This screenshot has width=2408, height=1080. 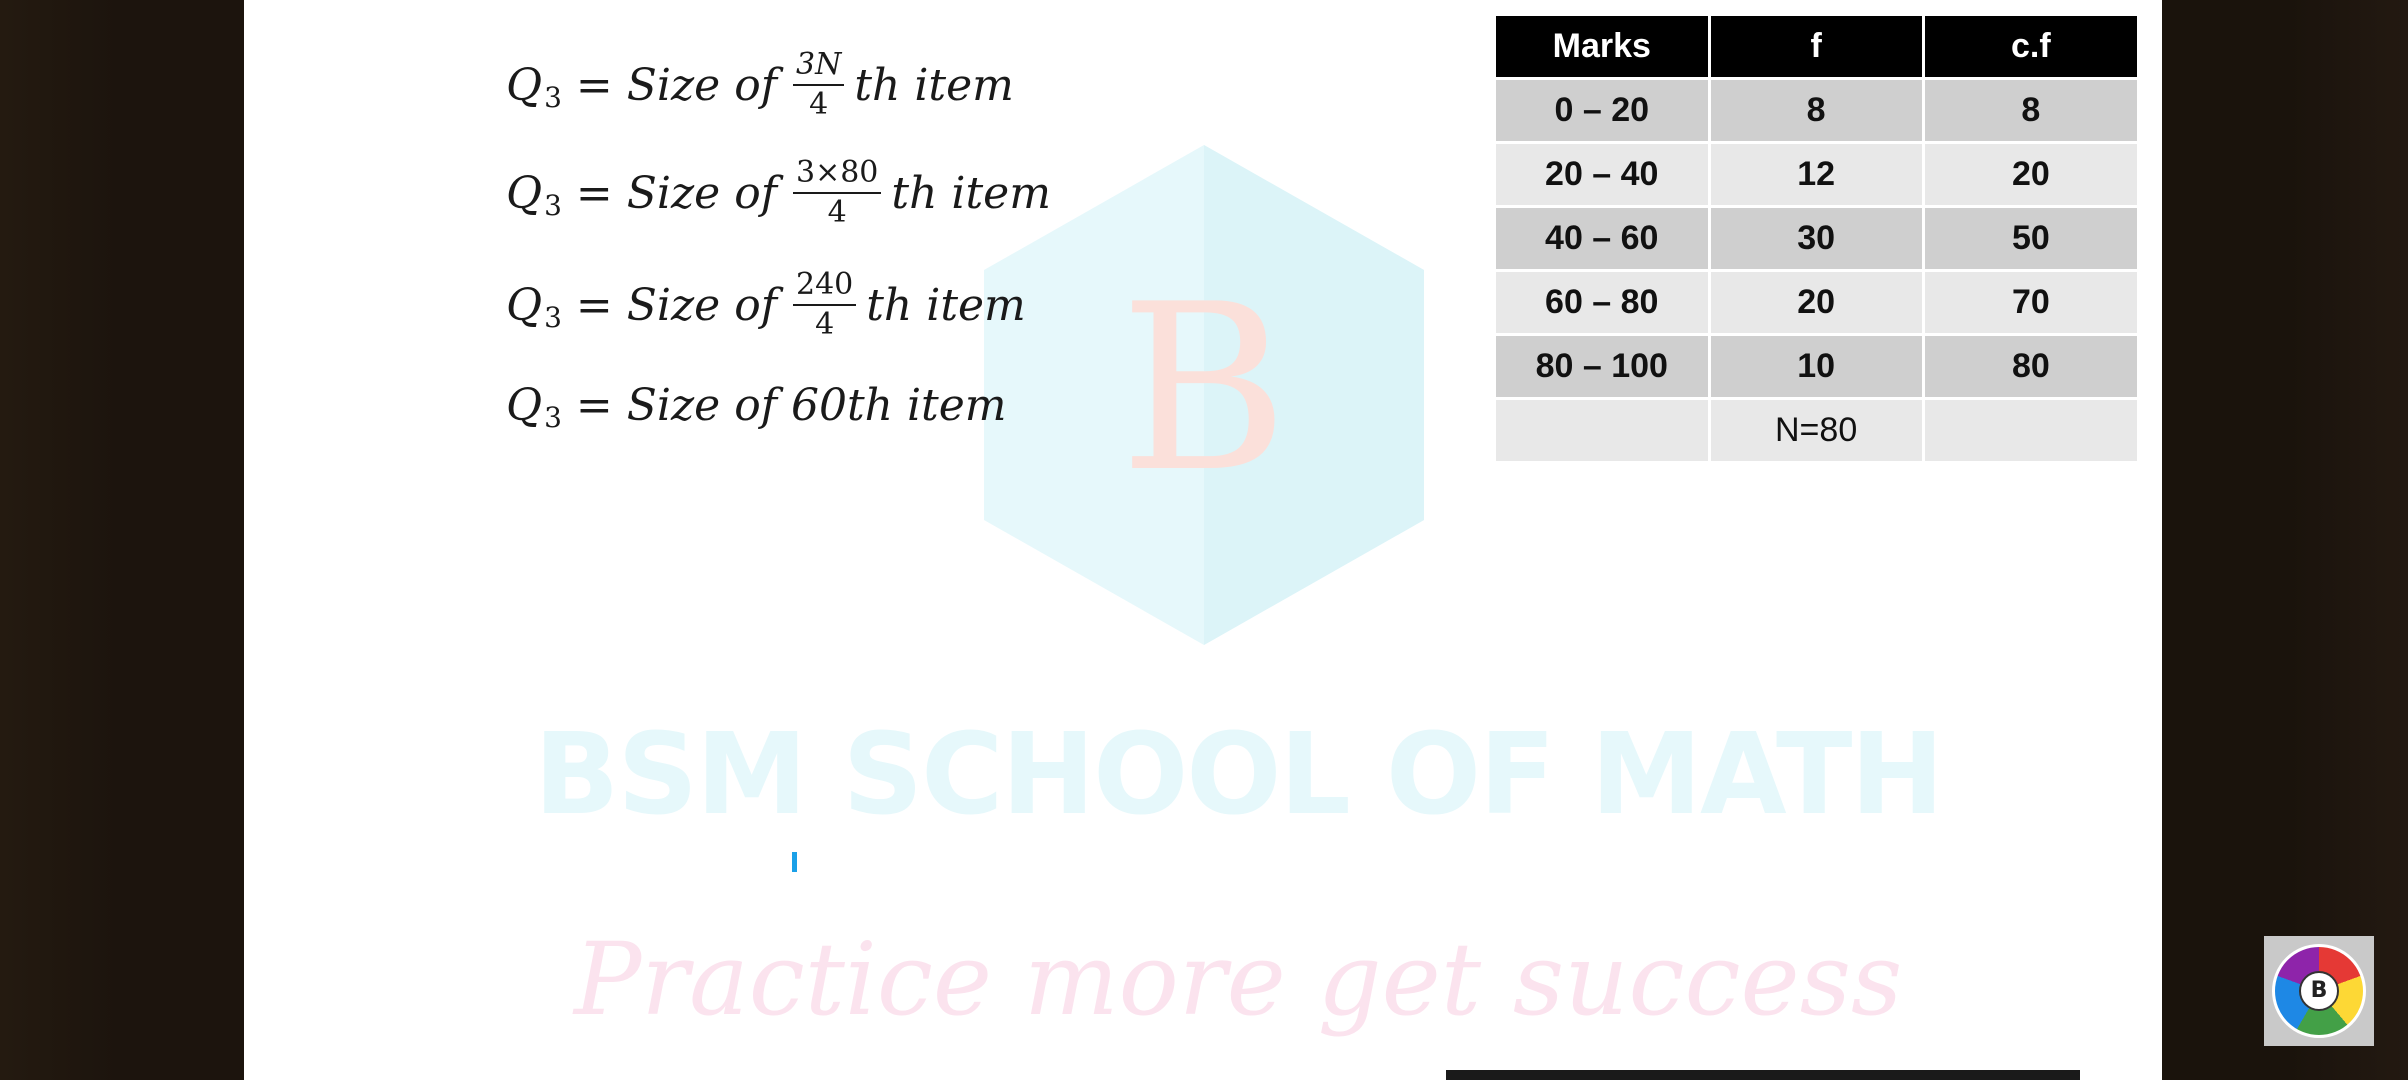 What do you see at coordinates (1238, 979) in the screenshot?
I see `watermark-tagline: Practice more get success` at bounding box center [1238, 979].